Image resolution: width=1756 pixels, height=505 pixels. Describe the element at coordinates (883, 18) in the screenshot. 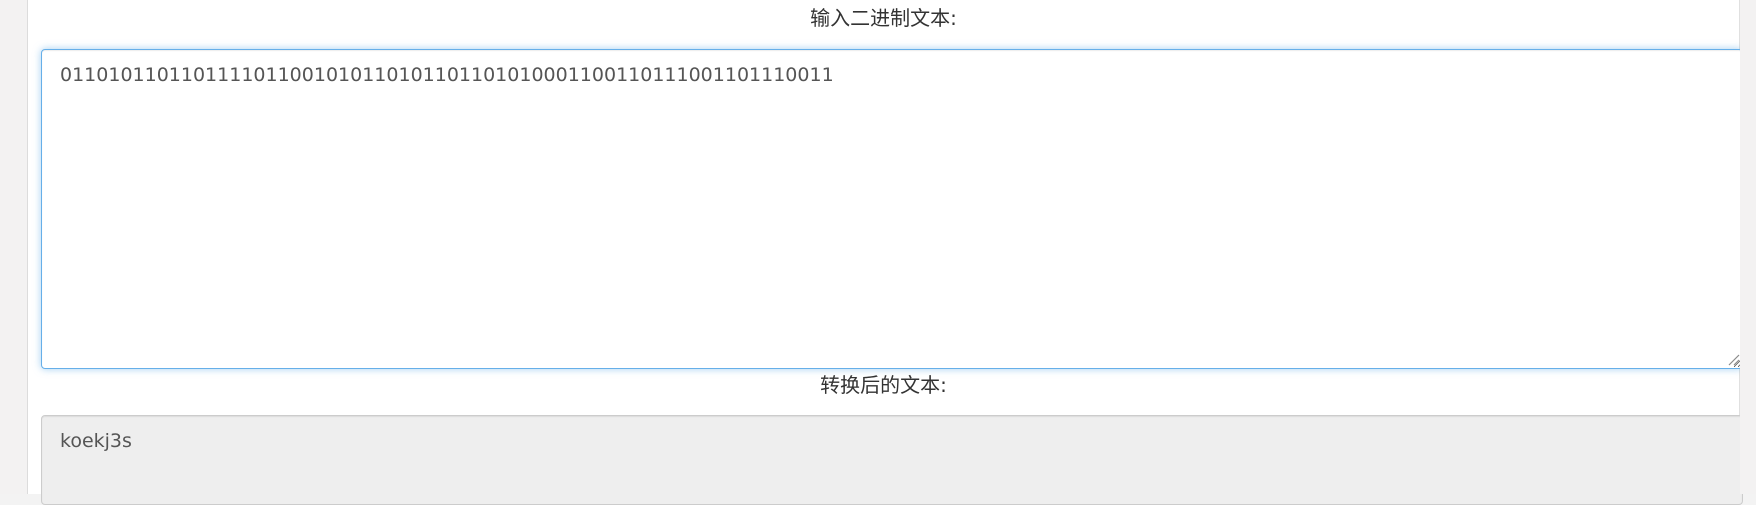

I see `binary-input-label: 输入二进制文本:` at that location.